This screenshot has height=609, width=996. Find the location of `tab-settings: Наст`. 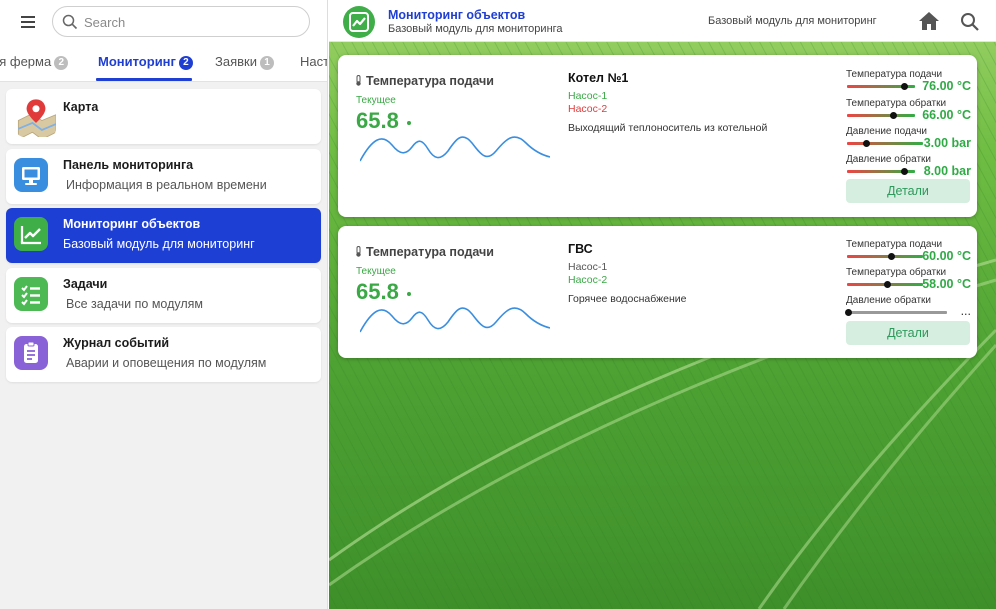

tab-settings: Наст is located at coordinates (314, 61).